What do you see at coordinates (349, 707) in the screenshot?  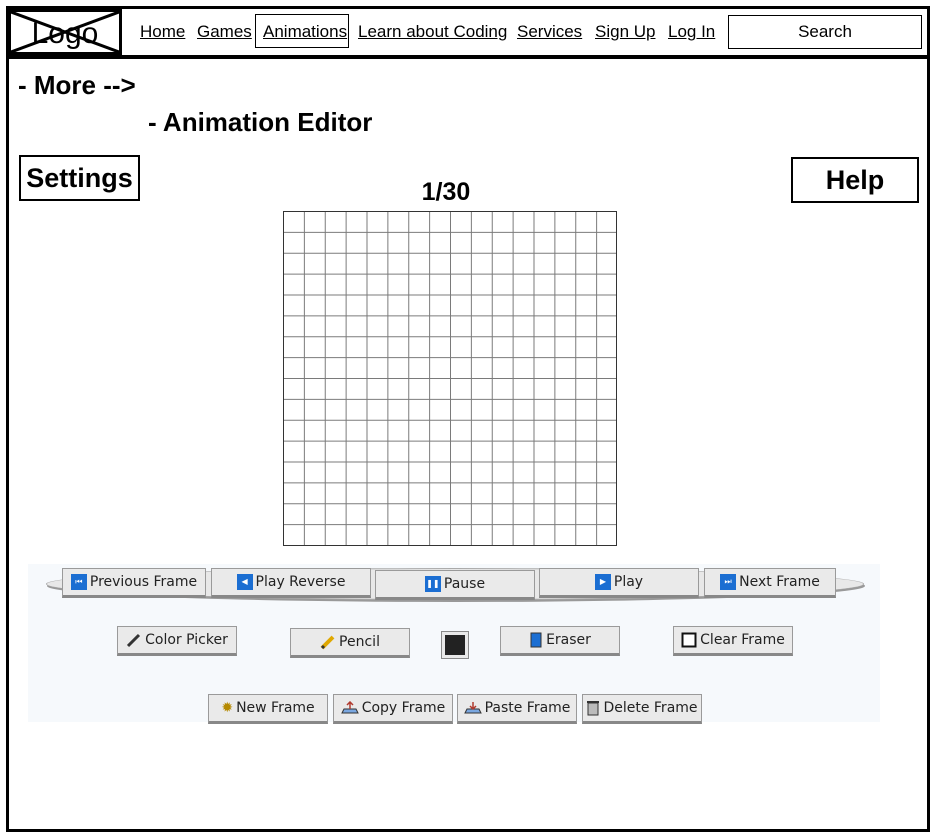 I see `copy-tray-icon` at bounding box center [349, 707].